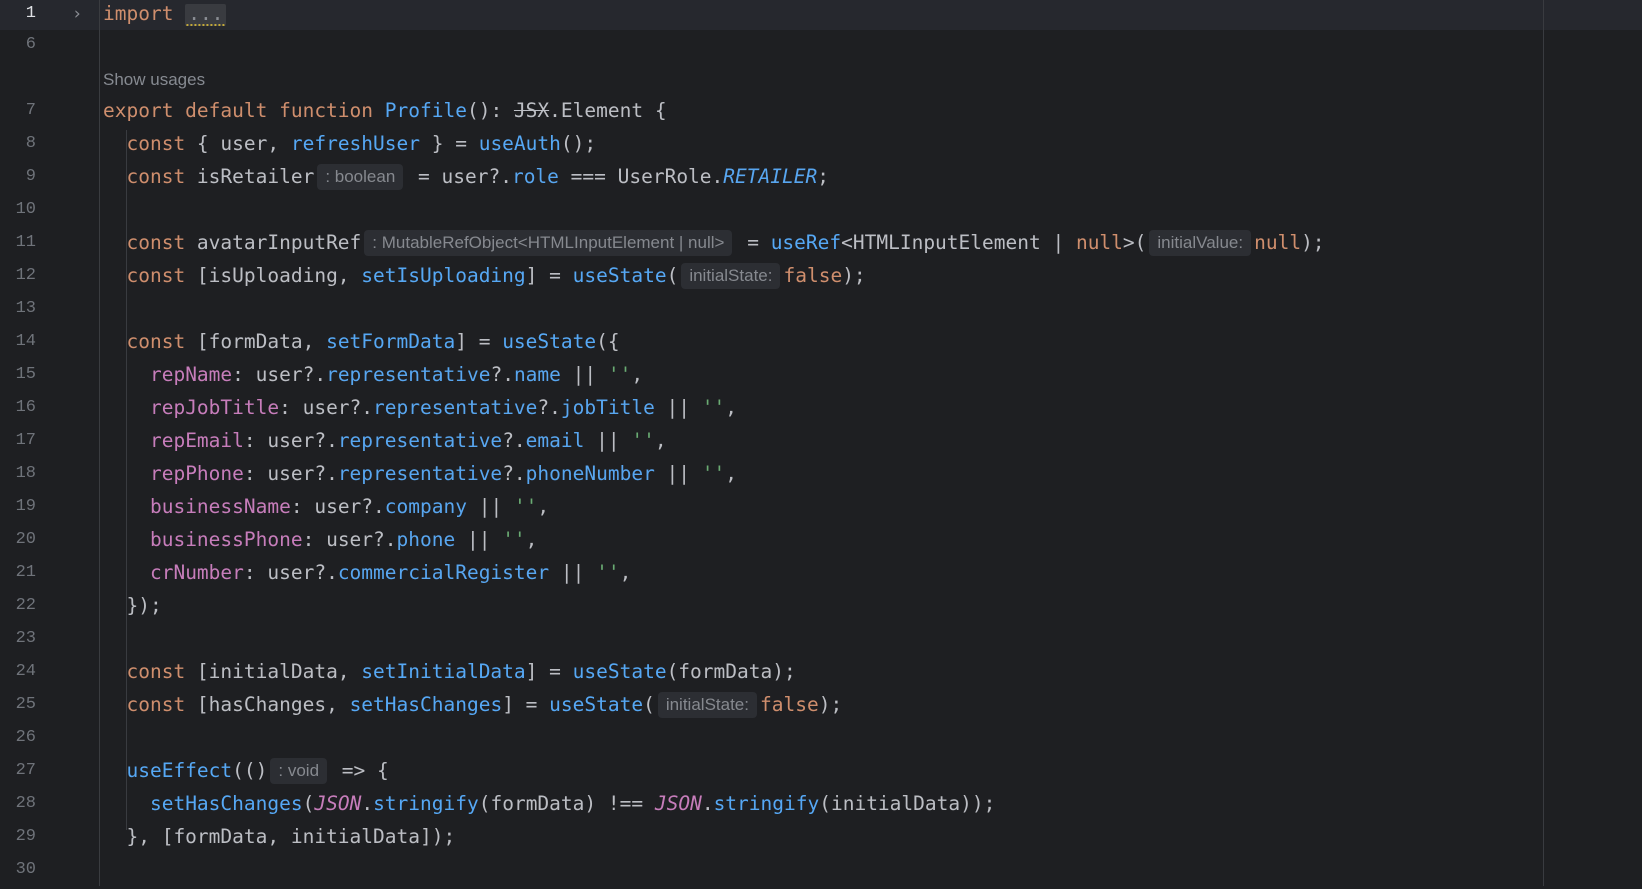 This screenshot has width=1642, height=889. What do you see at coordinates (30, 44) in the screenshot?
I see `line-number: 6` at bounding box center [30, 44].